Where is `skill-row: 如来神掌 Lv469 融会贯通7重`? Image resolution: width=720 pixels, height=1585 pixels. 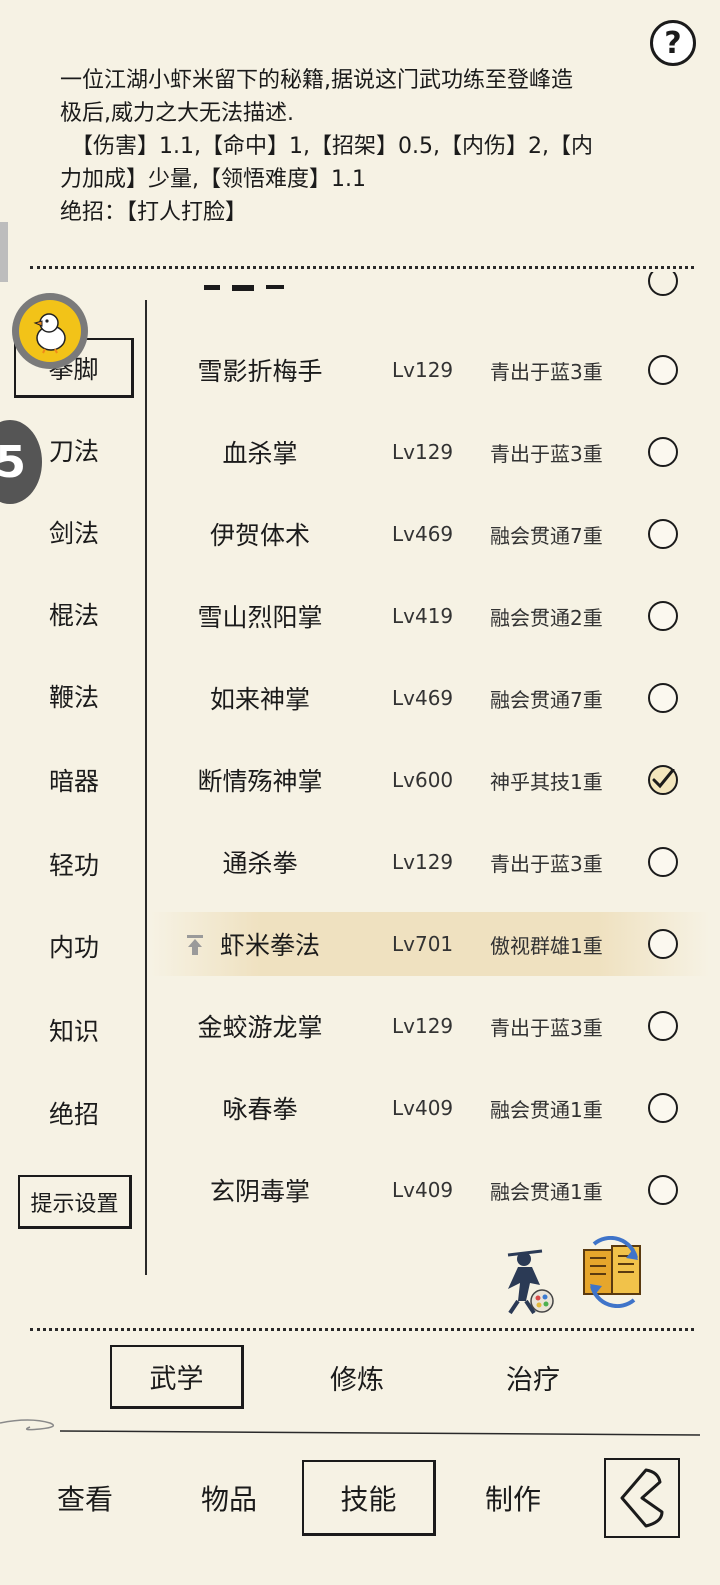
skill-row: 如来神掌 Lv469 融会贯通7重 is located at coordinates (430, 698).